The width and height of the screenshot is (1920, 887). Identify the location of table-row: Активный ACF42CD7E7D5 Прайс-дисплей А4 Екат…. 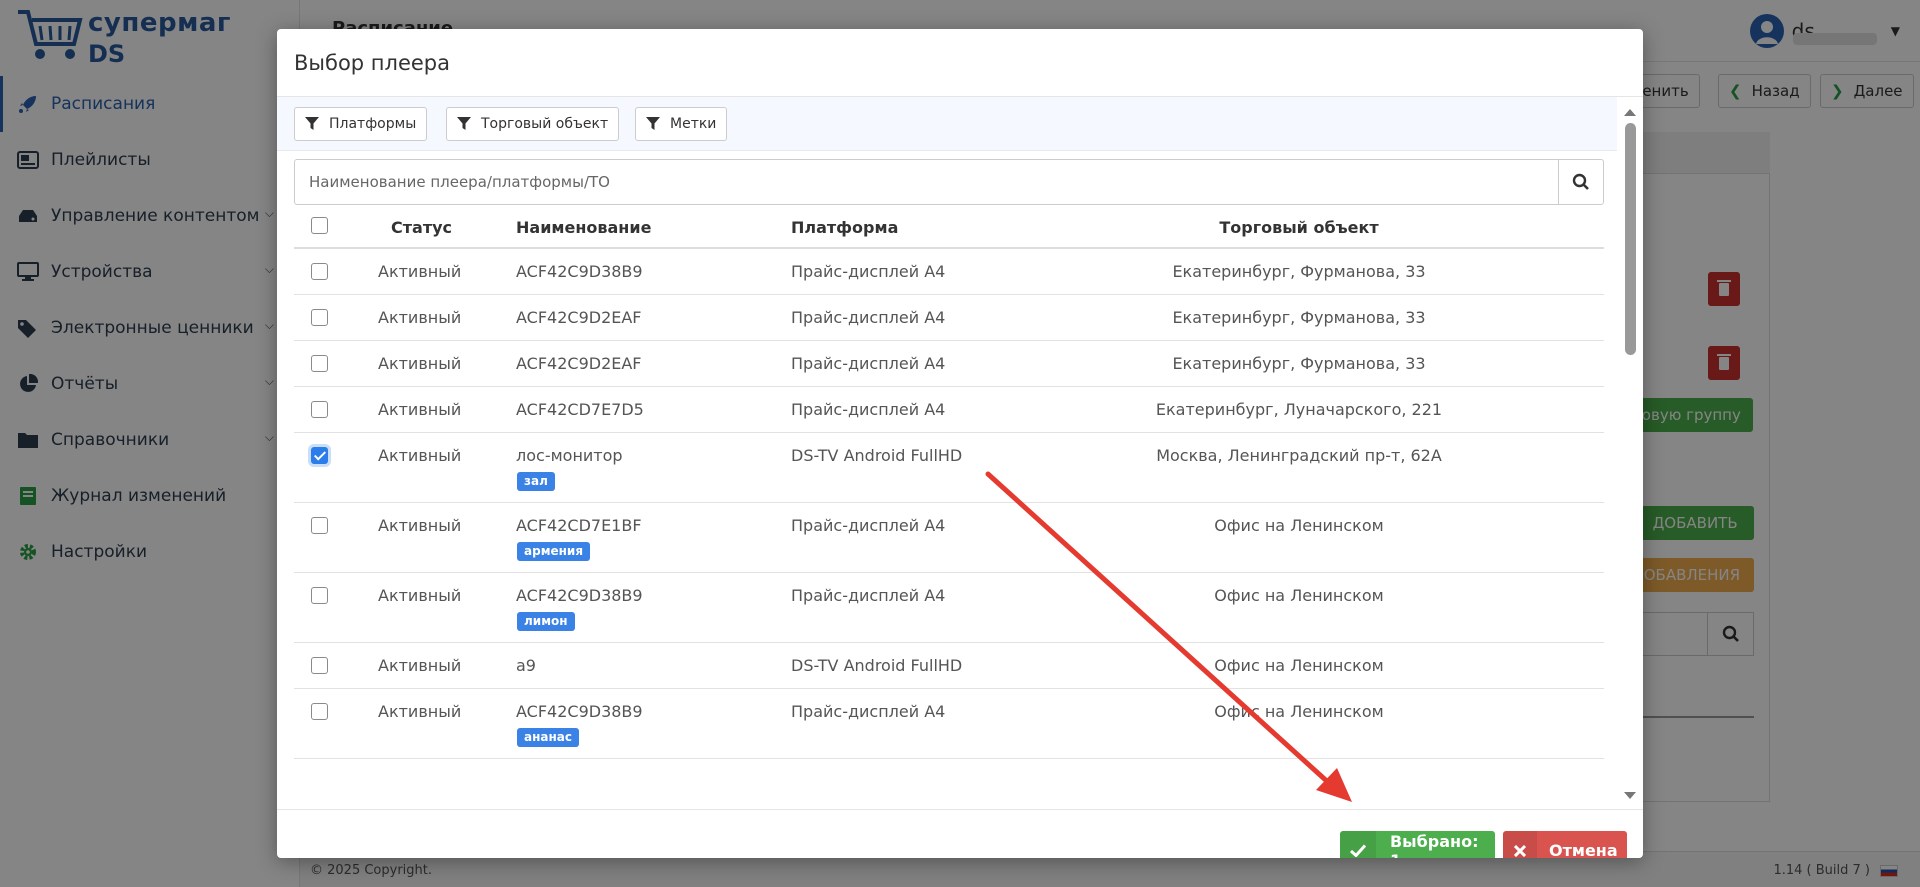
(949, 410).